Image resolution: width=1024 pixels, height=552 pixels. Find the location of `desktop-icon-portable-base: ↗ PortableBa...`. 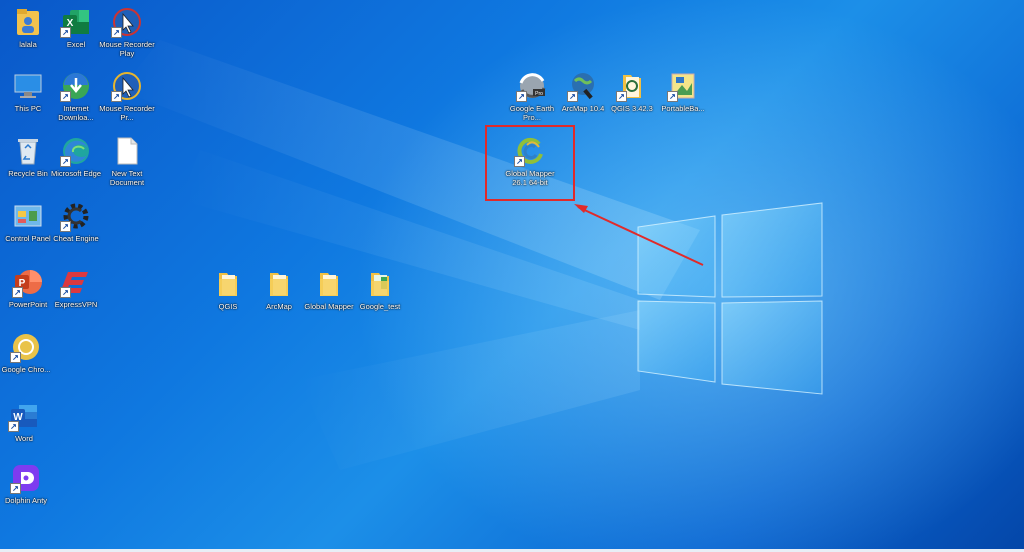

desktop-icon-portable-base: ↗ PortableBa... is located at coordinates (683, 91).